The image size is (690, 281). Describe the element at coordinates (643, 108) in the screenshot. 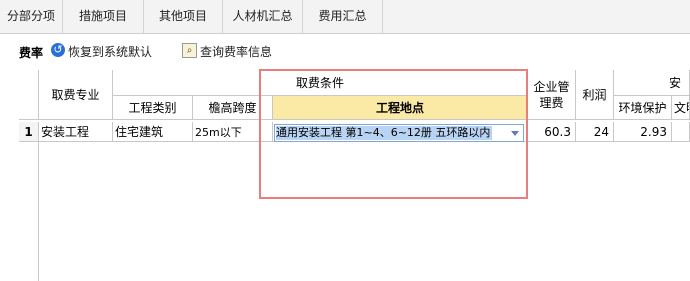

I see `header-env-protection: 环境保护` at that location.